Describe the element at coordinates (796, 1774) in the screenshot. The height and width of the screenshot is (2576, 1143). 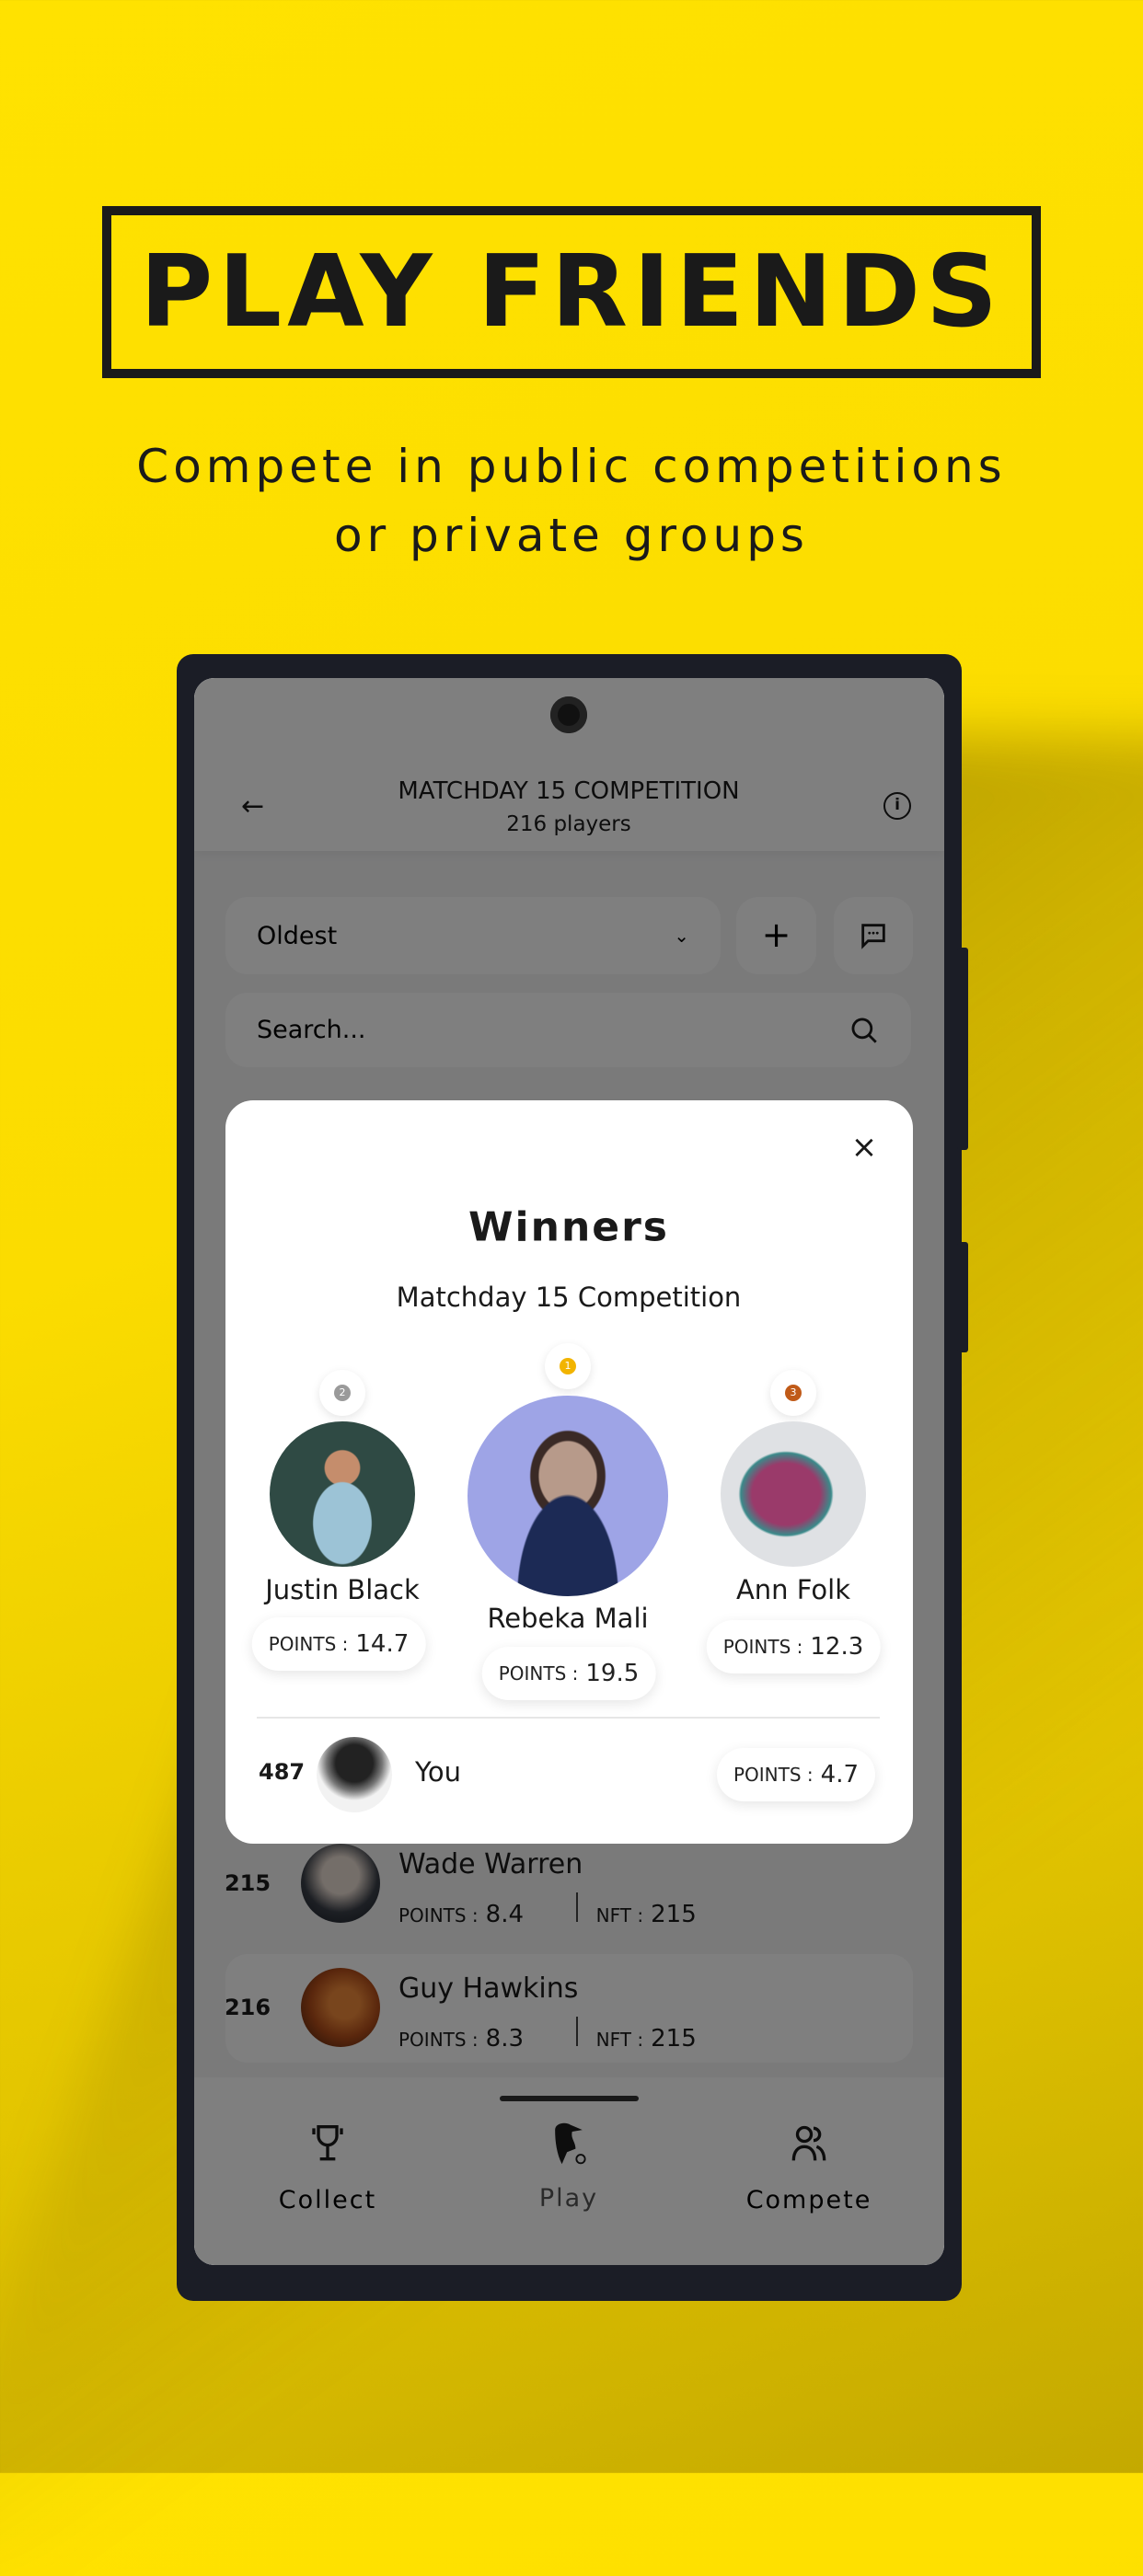
I see `your-points: POINTS :4.7` at that location.